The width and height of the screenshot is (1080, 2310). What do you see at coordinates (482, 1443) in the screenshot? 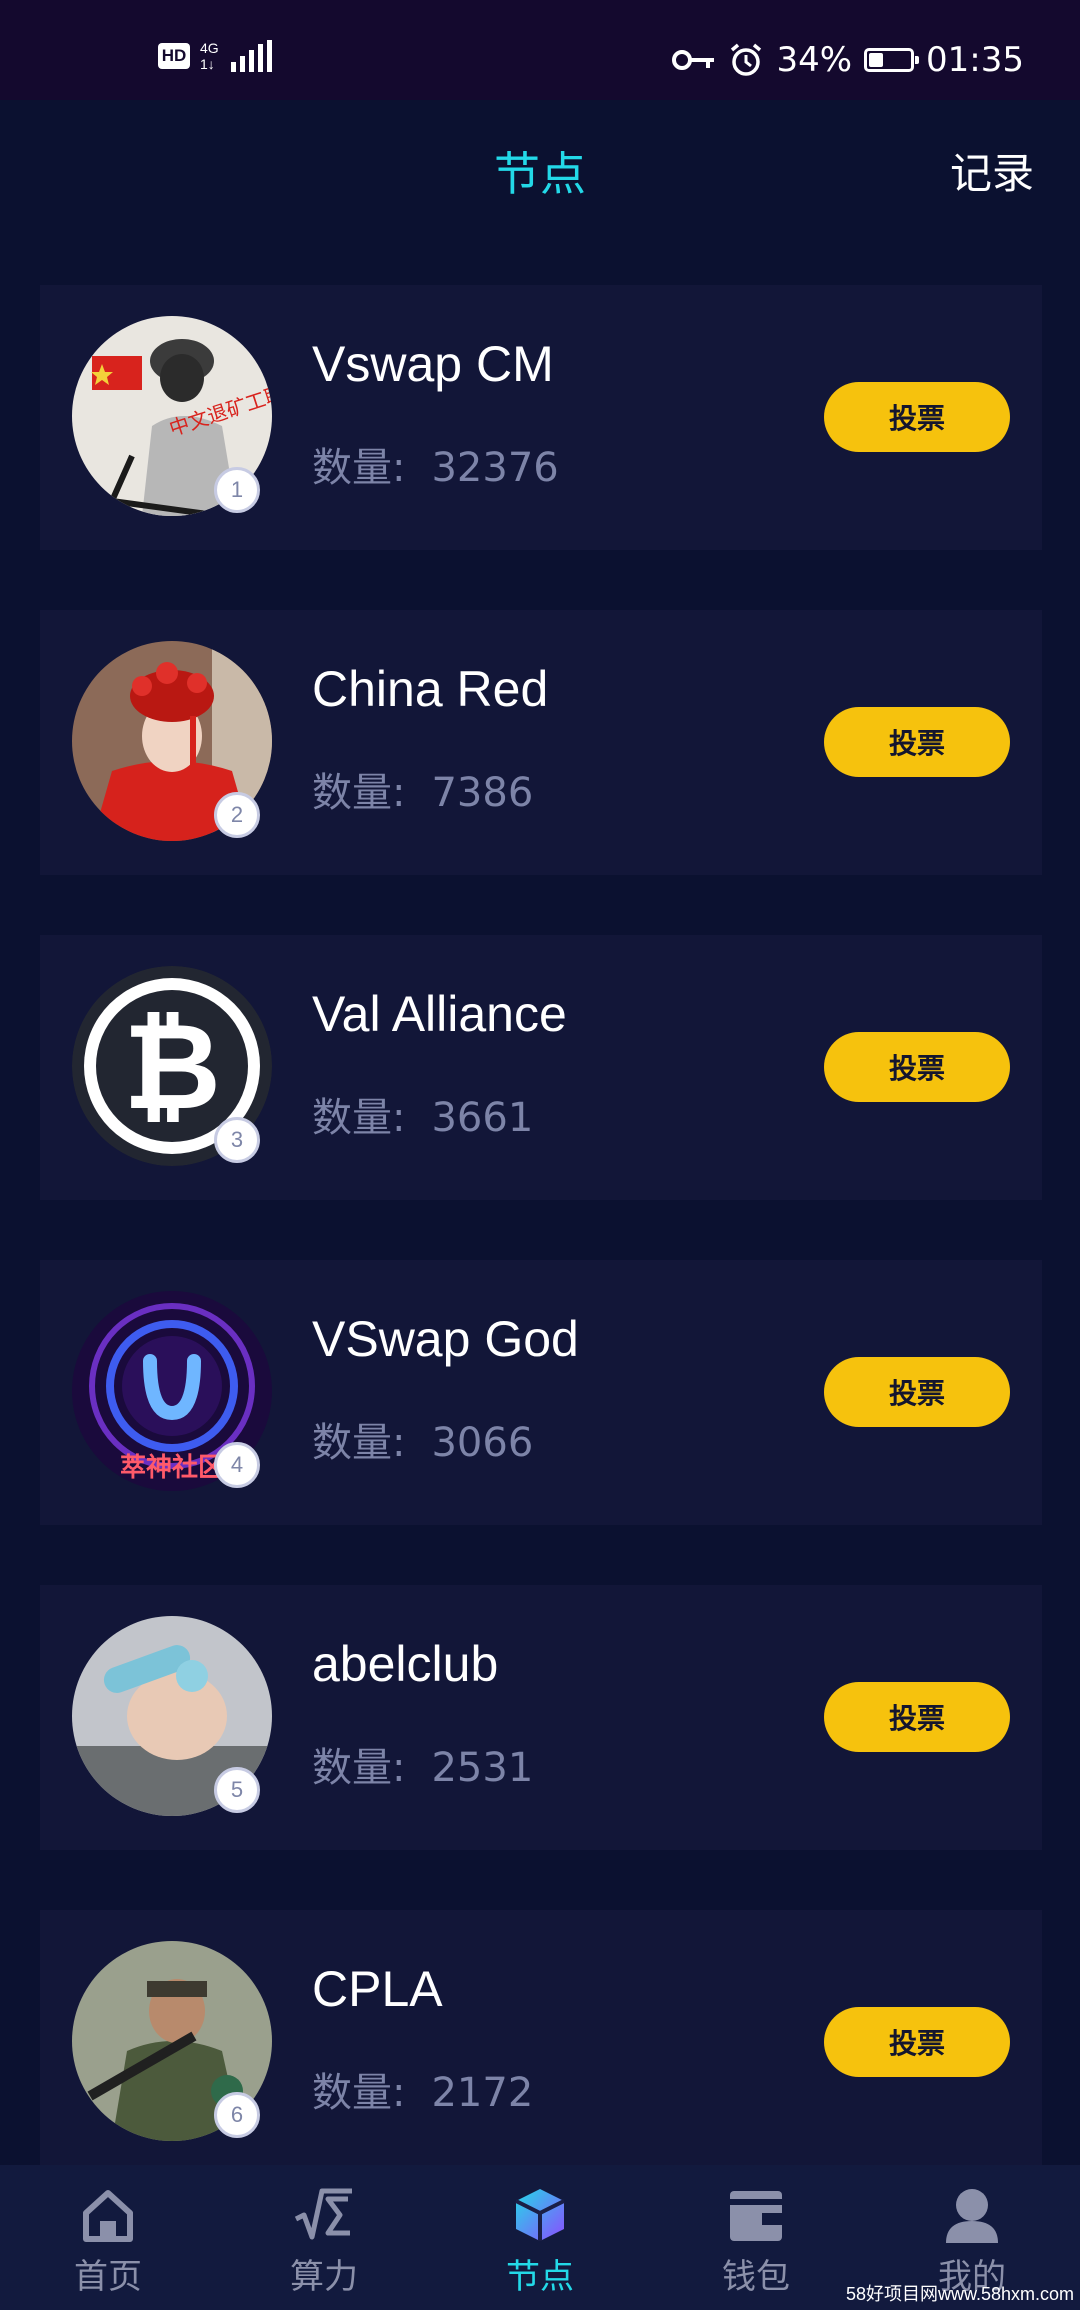
I see `count-value: 3066` at bounding box center [482, 1443].